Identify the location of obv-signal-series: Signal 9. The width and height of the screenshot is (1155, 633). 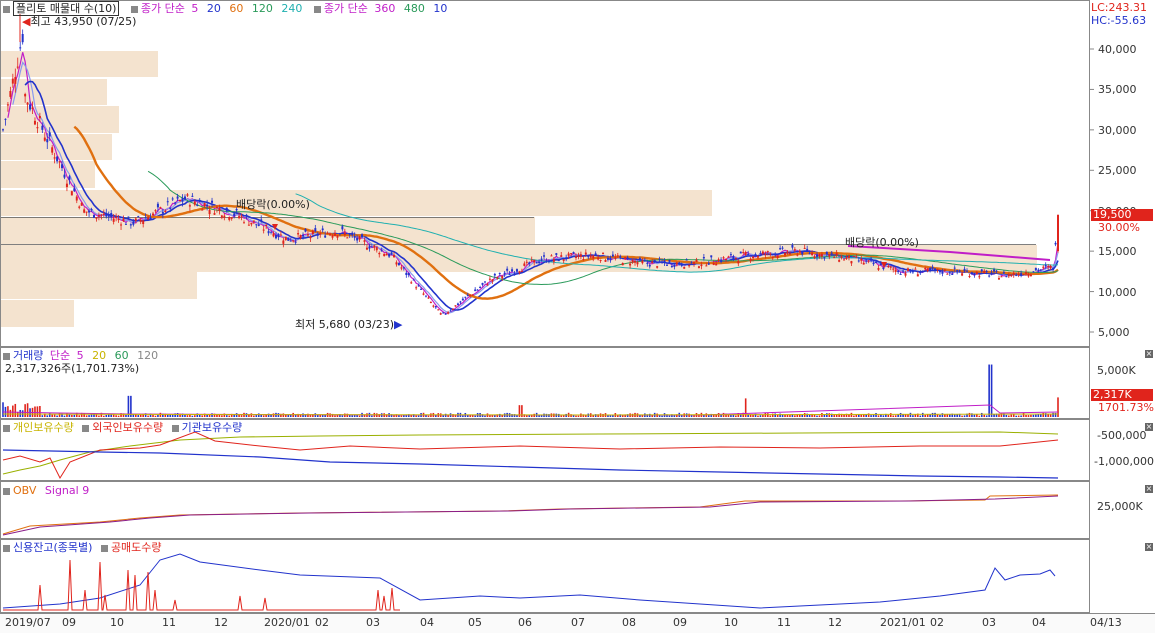
(67, 490).